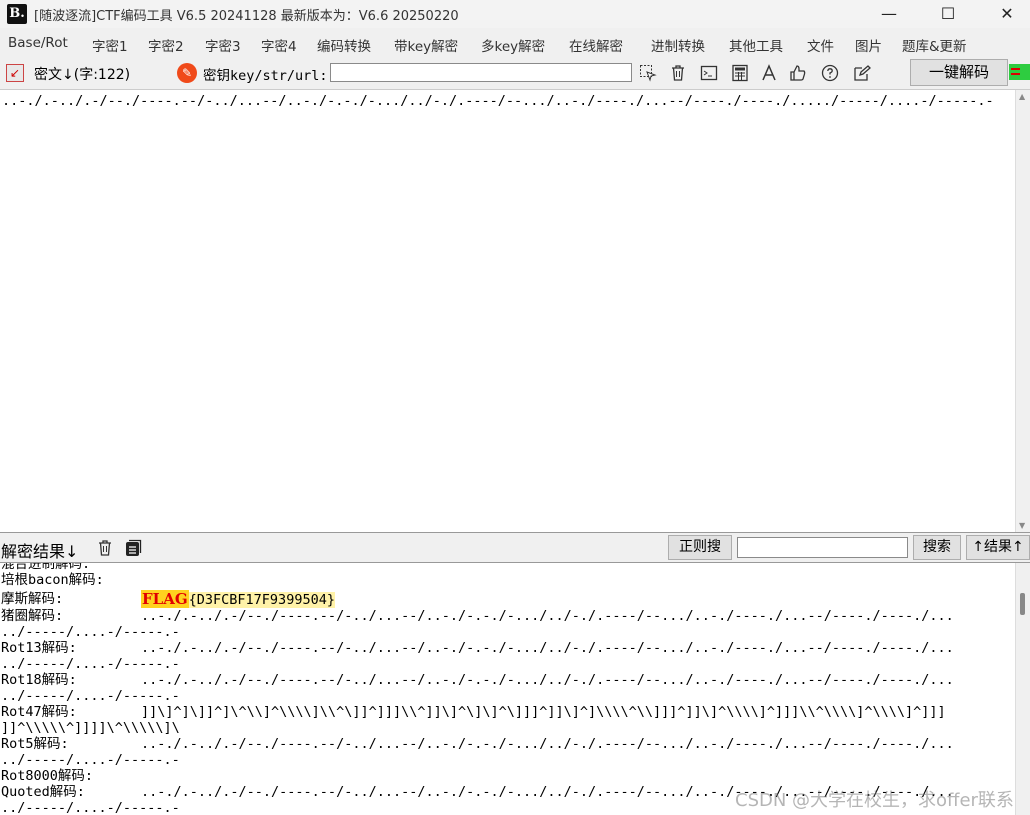 This screenshot has height=815, width=1030. I want to click on result-label: Rot13解码:, so click(39, 648).